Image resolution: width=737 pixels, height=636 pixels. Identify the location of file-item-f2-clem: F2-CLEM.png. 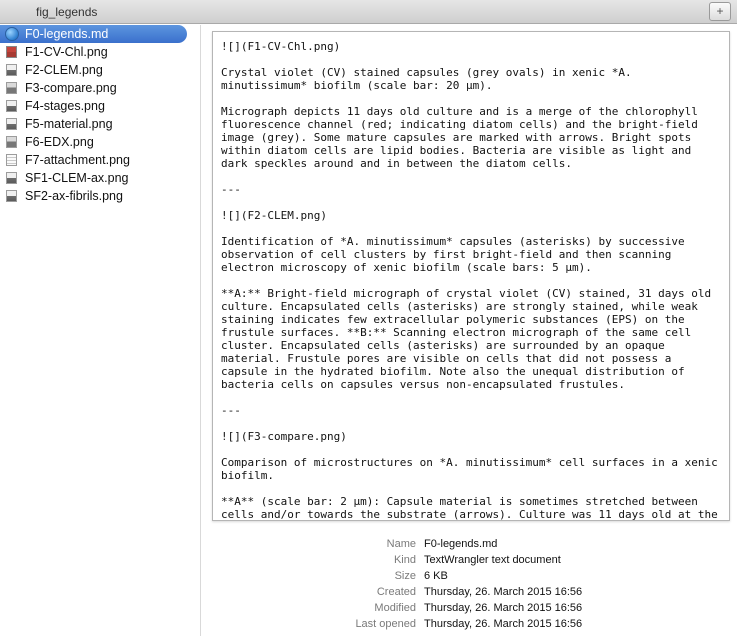
(100, 70).